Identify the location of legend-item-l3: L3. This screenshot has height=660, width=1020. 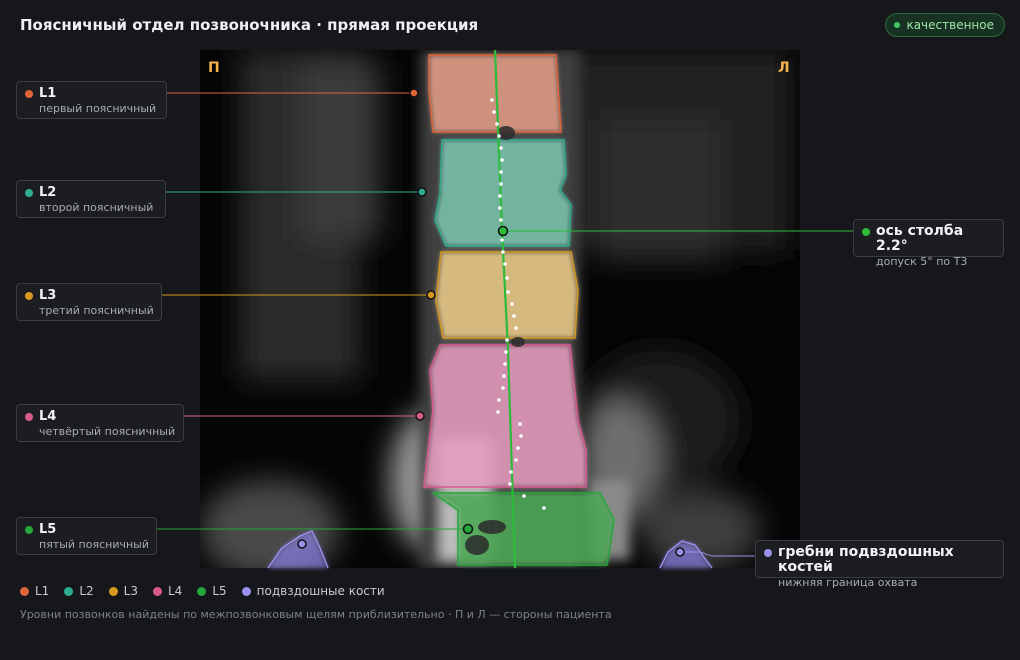
(123, 591).